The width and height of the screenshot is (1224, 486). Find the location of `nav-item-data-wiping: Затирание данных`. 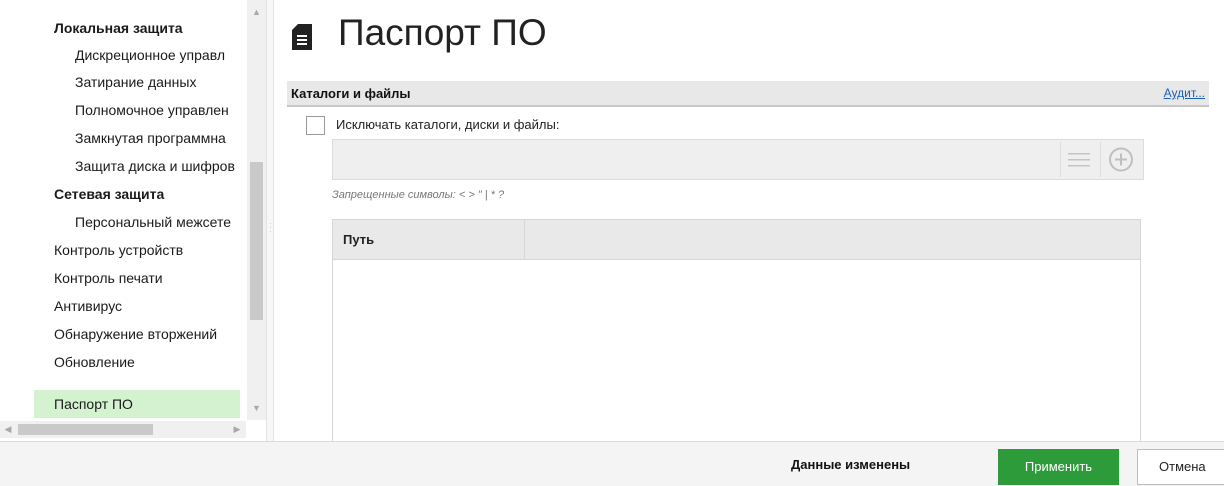

nav-item-data-wiping: Затирание данных is located at coordinates (123, 82).